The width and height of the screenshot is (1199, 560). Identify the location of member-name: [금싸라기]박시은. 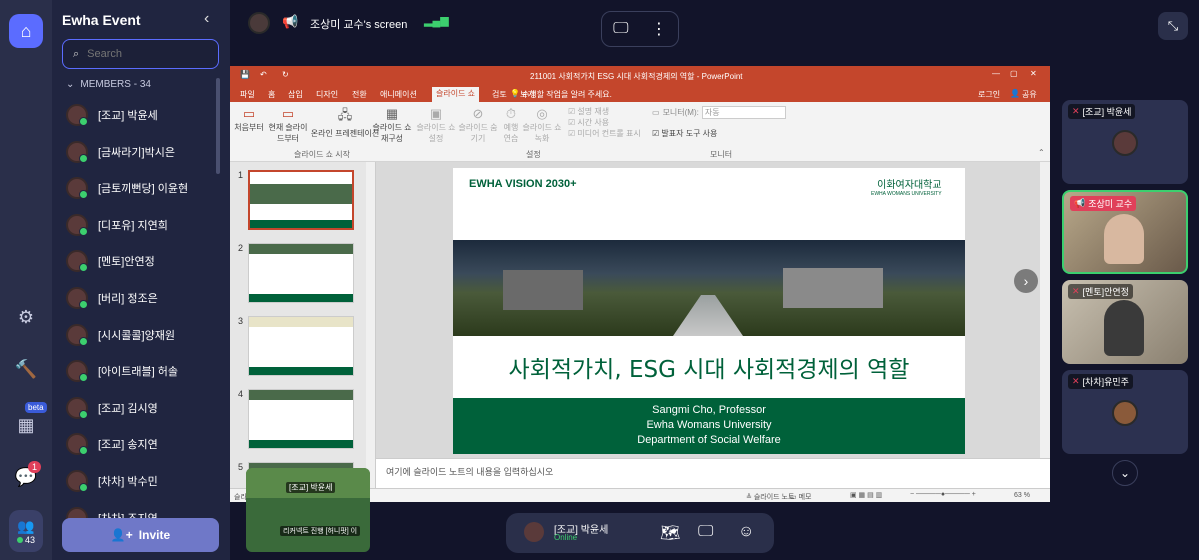
(136, 152).